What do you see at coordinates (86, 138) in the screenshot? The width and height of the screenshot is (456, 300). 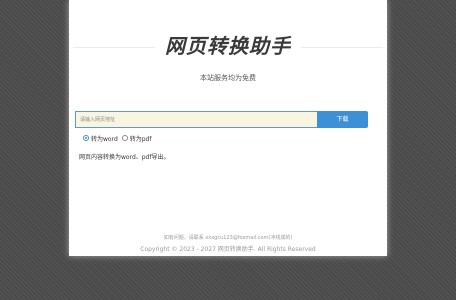 I see `radio-word-icon` at bounding box center [86, 138].